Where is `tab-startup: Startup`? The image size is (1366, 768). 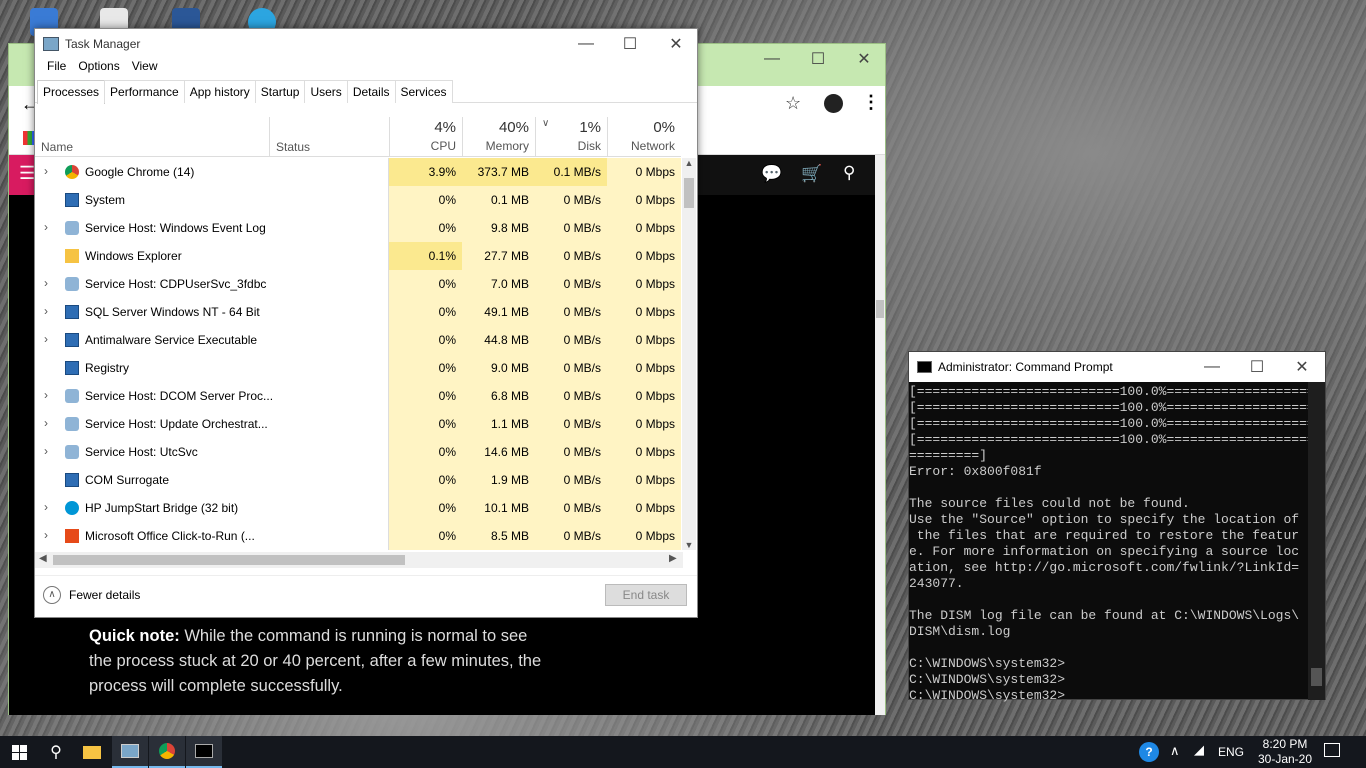 tab-startup: Startup is located at coordinates (280, 91).